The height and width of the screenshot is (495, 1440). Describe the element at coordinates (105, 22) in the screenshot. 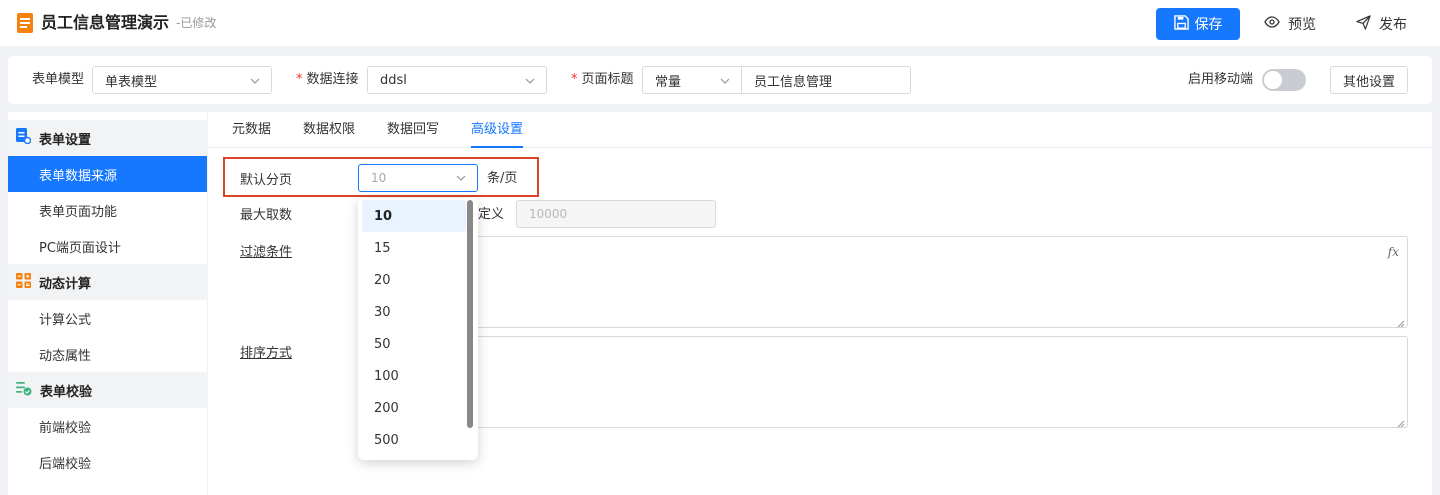

I see `app-title: 员工信息管理演示` at that location.